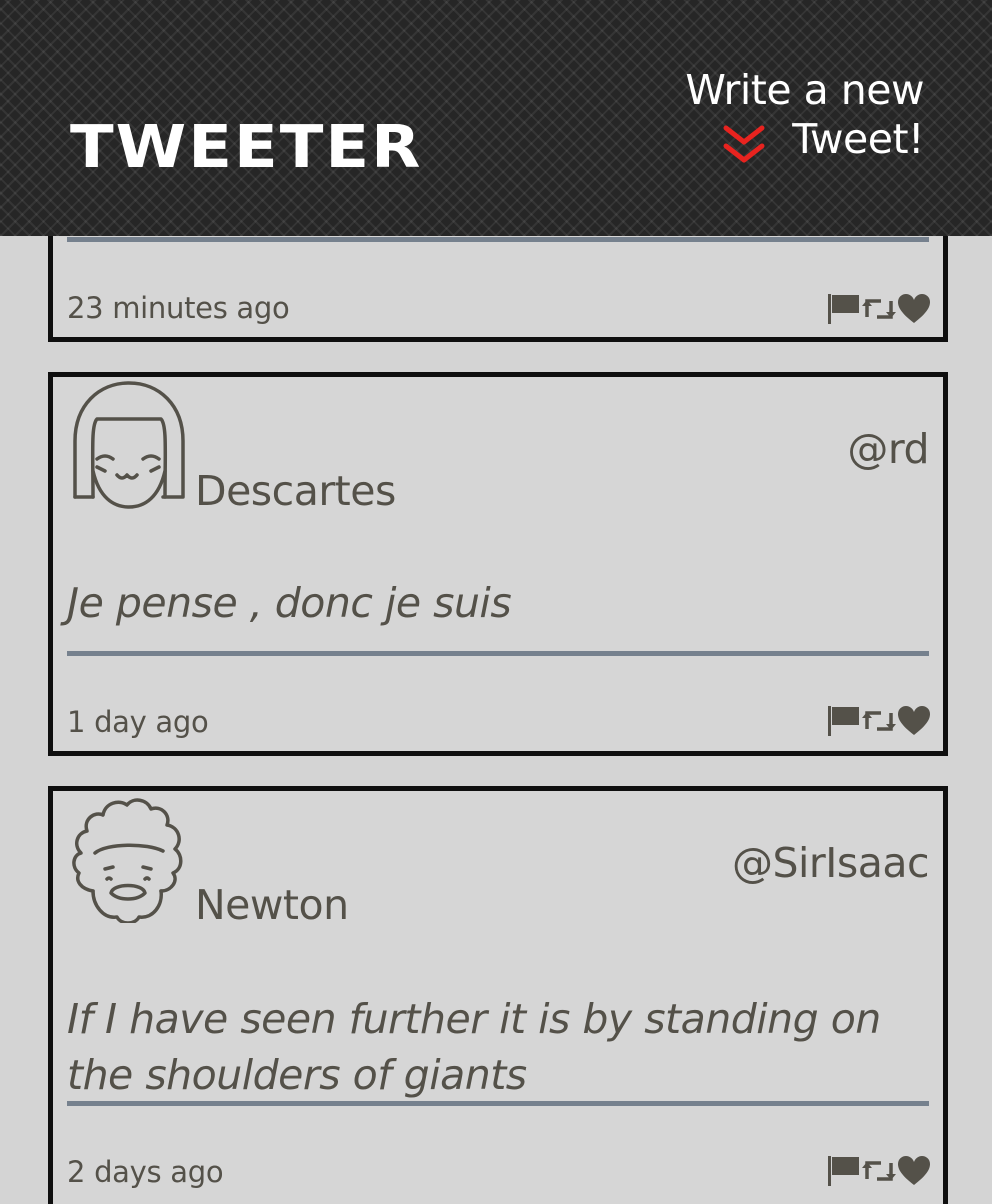 The width and height of the screenshot is (992, 1204). Describe the element at coordinates (295, 491) in the screenshot. I see `tweet-author-name: Descartes` at that location.